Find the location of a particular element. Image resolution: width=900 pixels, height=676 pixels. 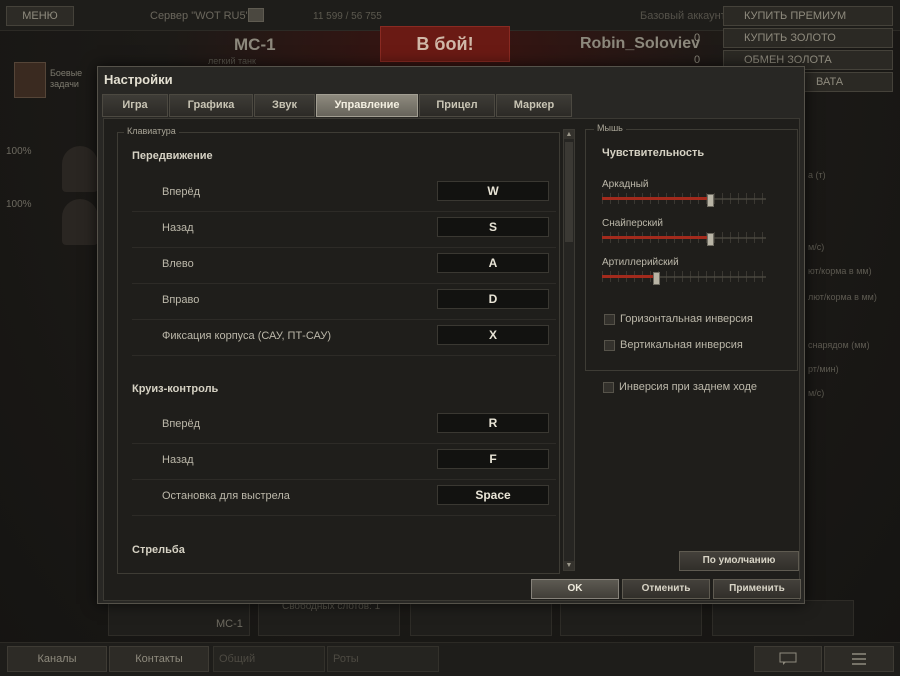

right-hint-2: м/с) is located at coordinates (816, 247).